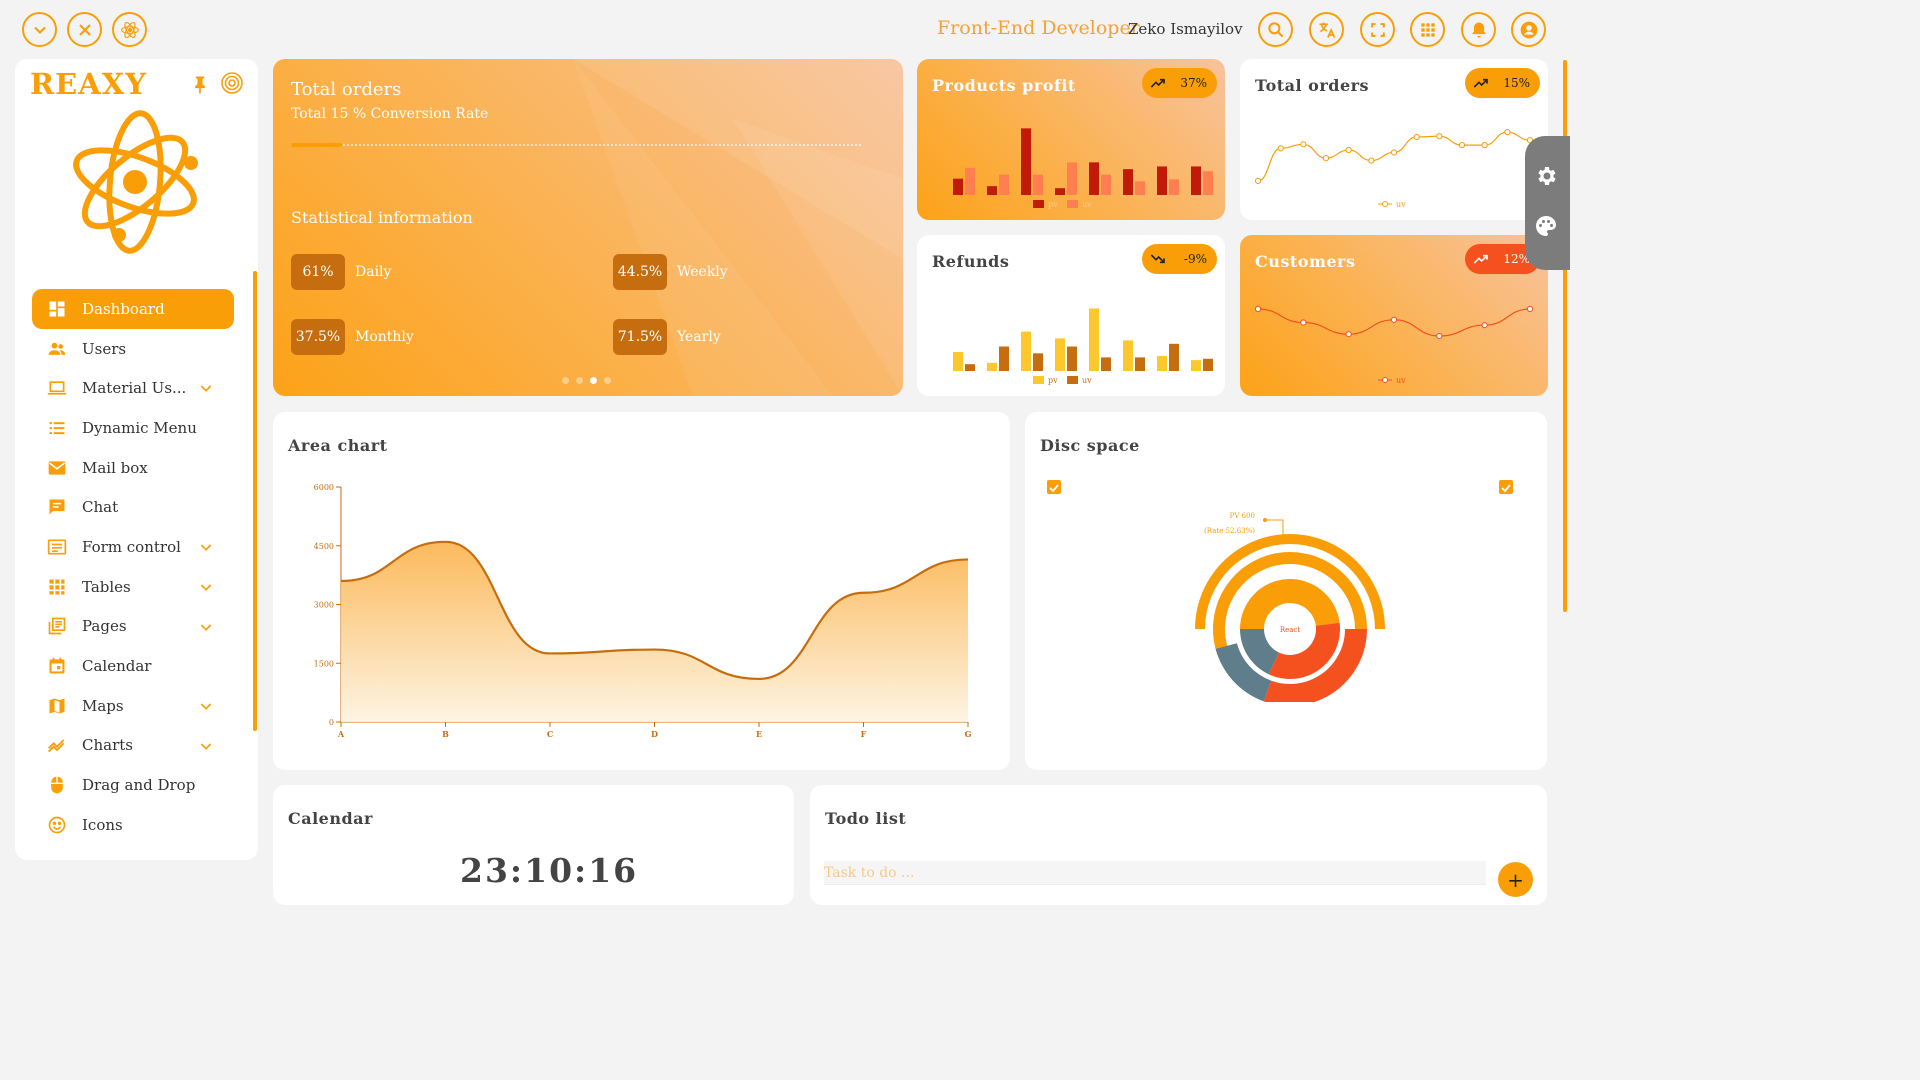 The image size is (1920, 1080). Describe the element at coordinates (133, 587) in the screenshot. I see `sidebar-item-tables: Tables` at that location.